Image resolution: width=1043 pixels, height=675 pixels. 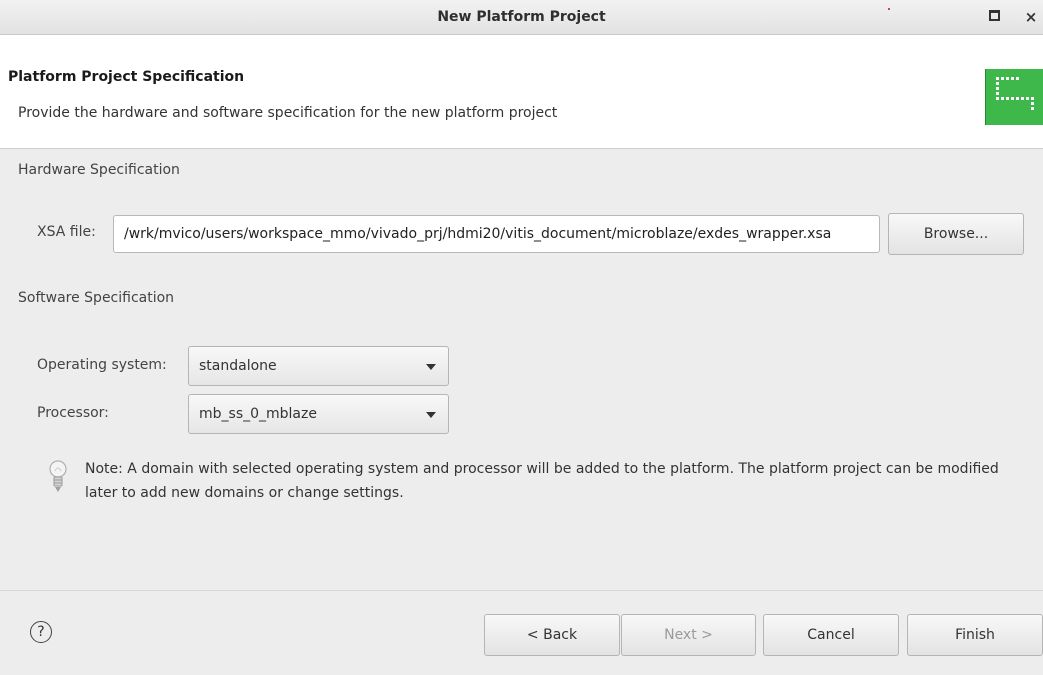 What do you see at coordinates (58, 478) in the screenshot?
I see `lightbulb-icon` at bounding box center [58, 478].